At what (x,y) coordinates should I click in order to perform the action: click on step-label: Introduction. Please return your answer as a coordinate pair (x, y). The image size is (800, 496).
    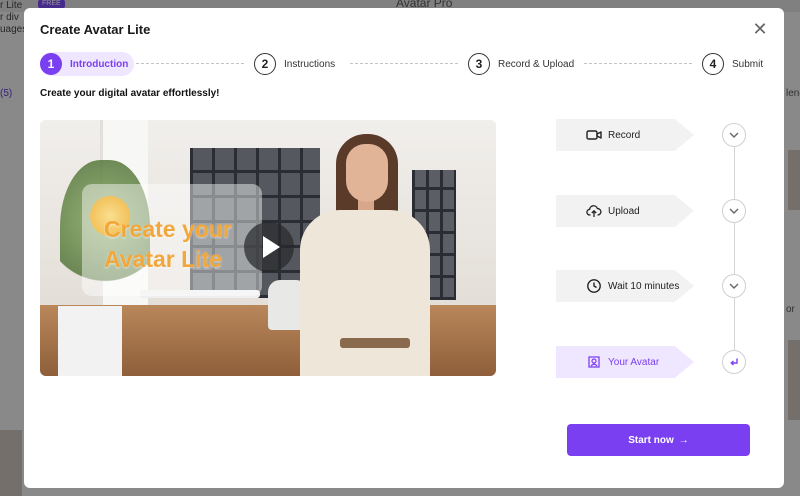
    Looking at the image, I should click on (99, 64).